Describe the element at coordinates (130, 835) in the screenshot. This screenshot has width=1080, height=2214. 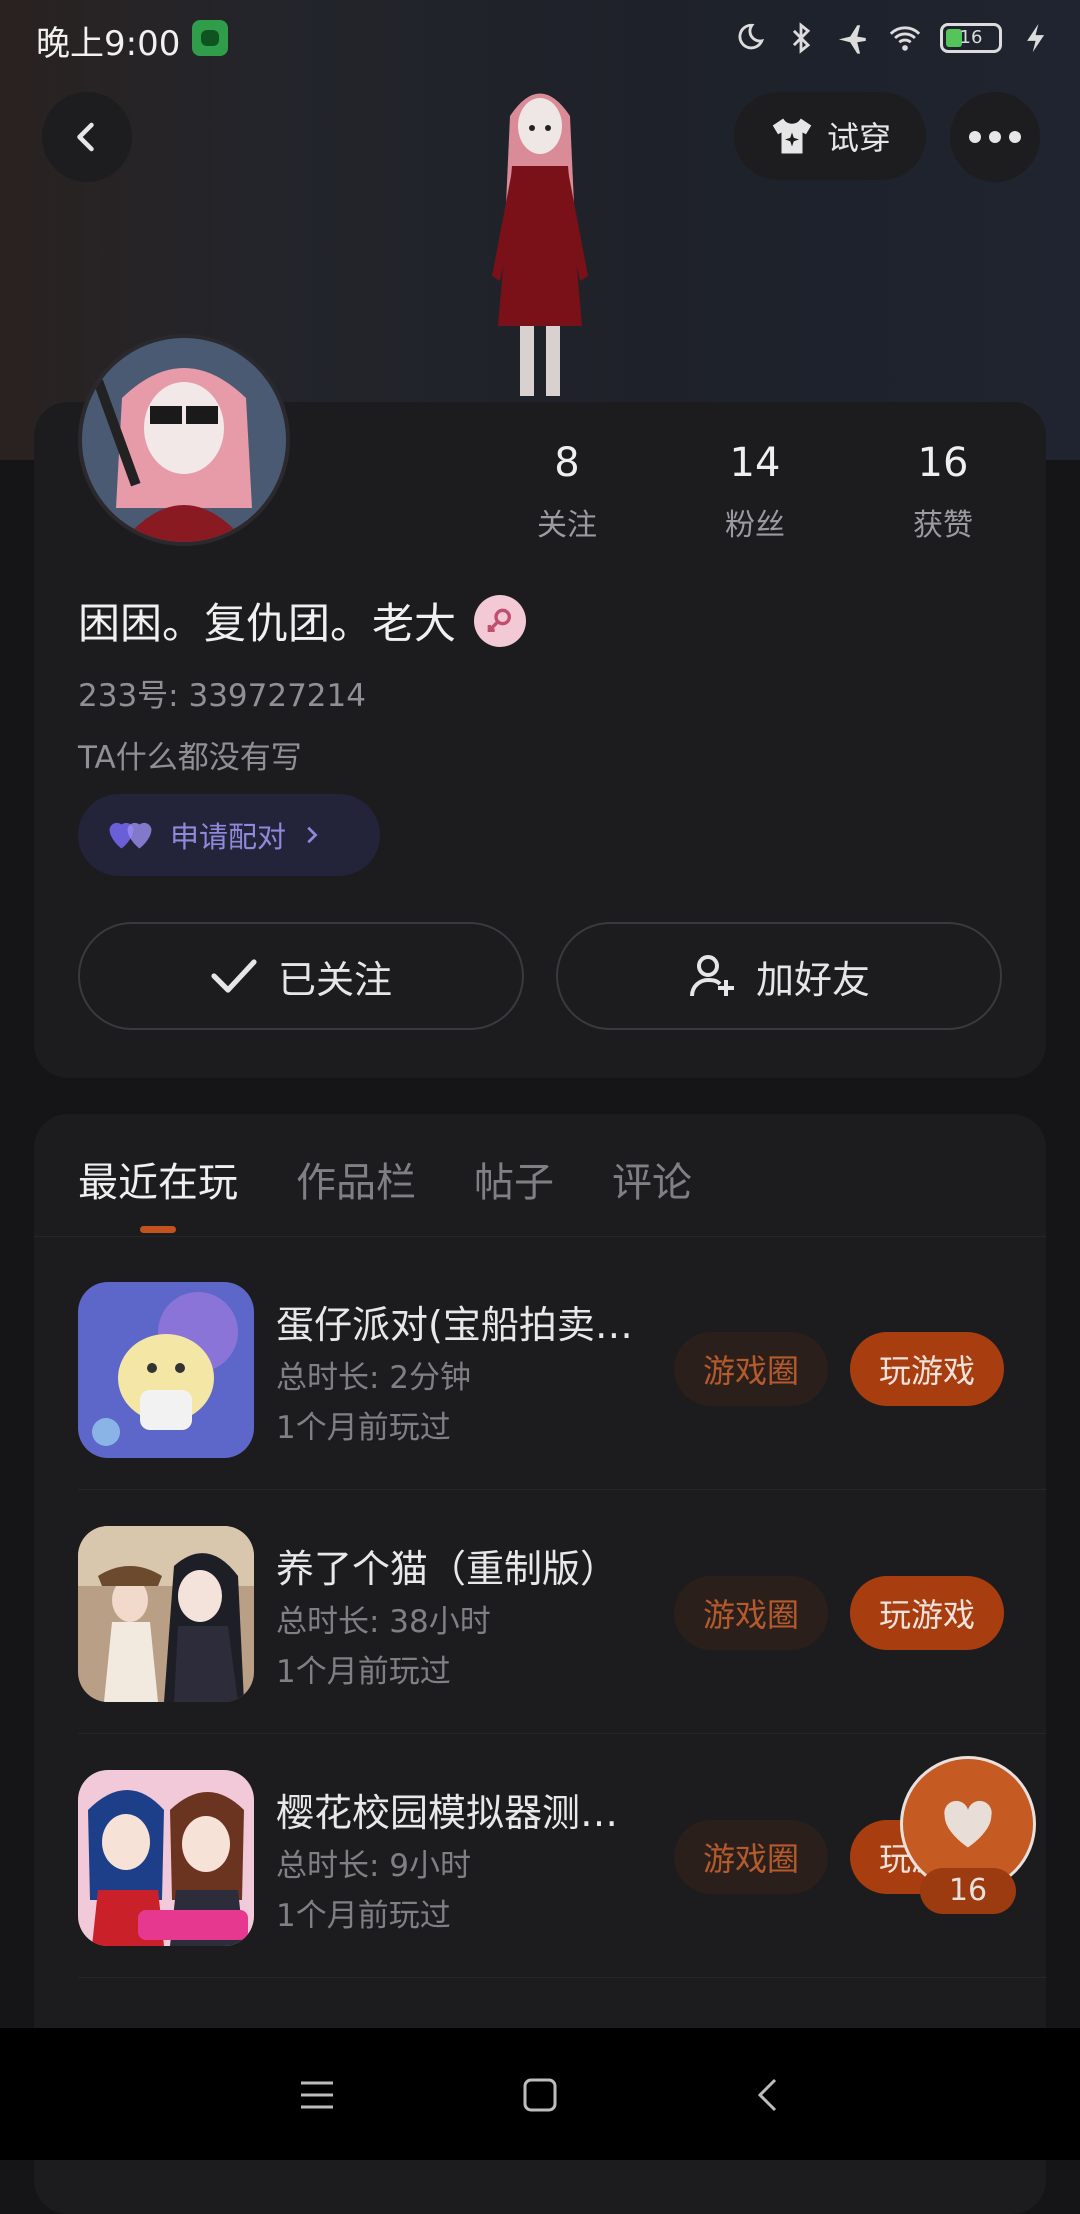
I see `double-heart-icon` at that location.